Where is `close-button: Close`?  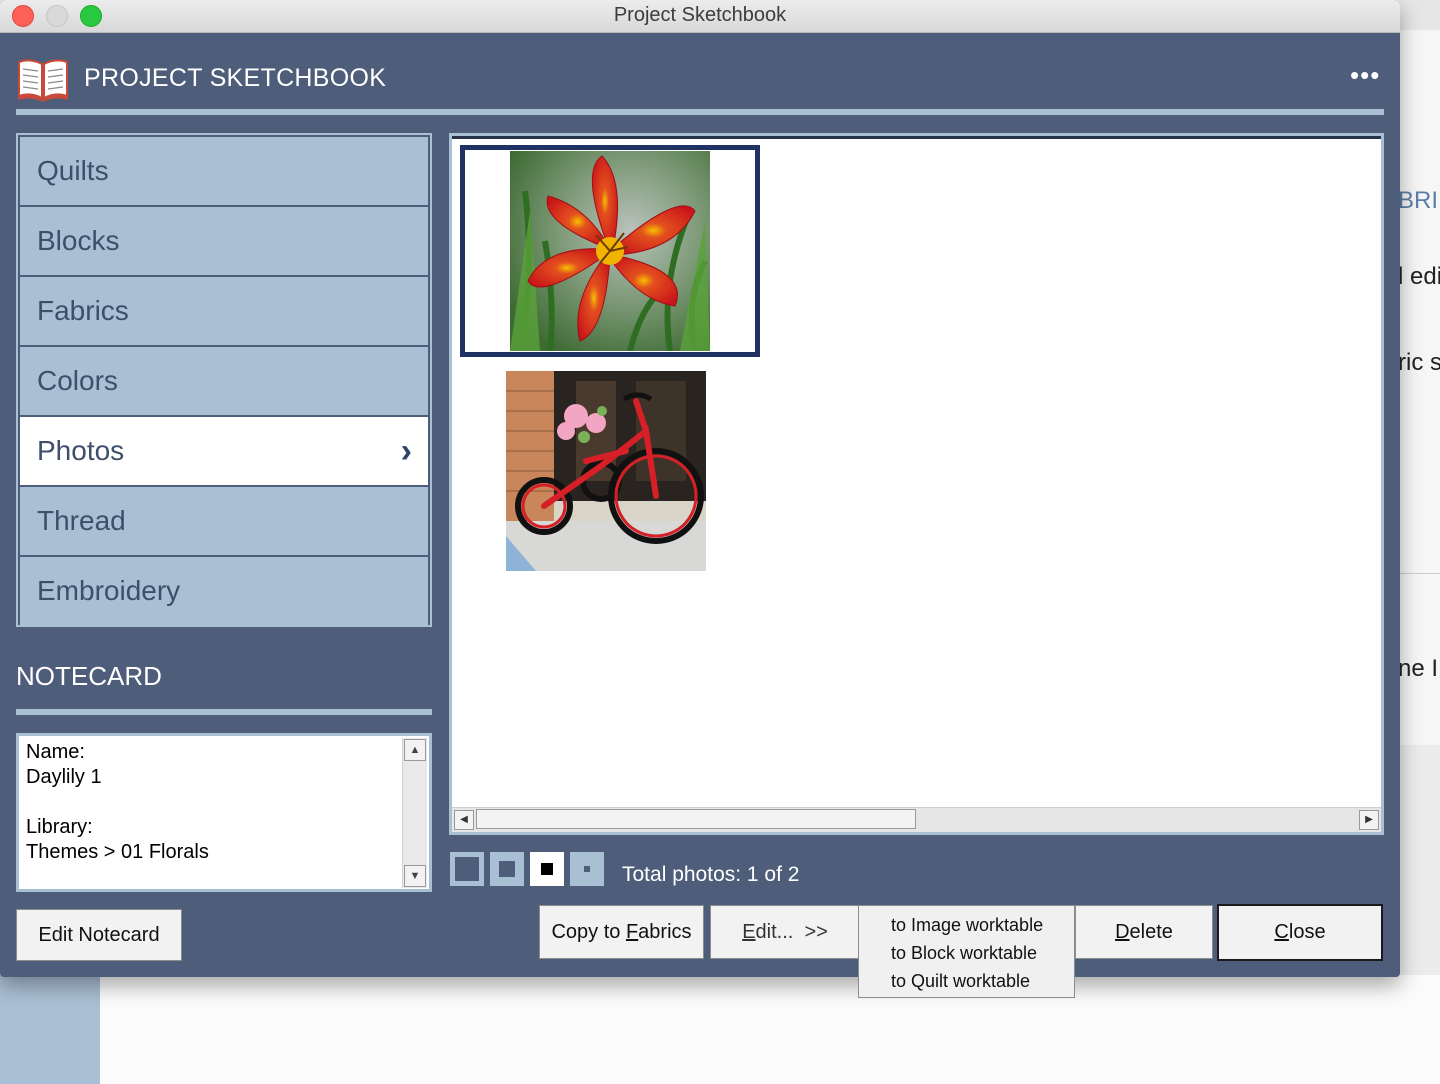 close-button: Close is located at coordinates (1300, 932).